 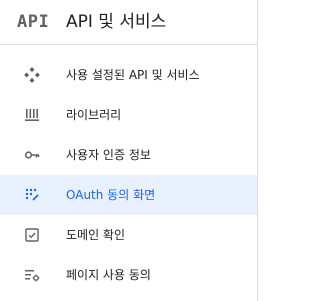 I want to click on checkbox-icon, so click(x=32, y=235).